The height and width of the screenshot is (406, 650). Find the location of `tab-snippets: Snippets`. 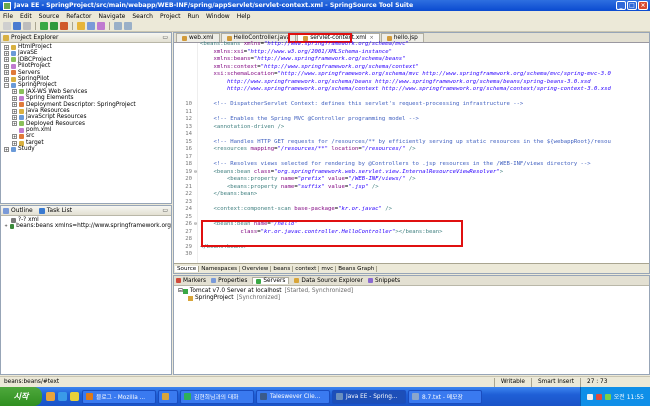

tab-snippets: Snippets is located at coordinates (383, 281).